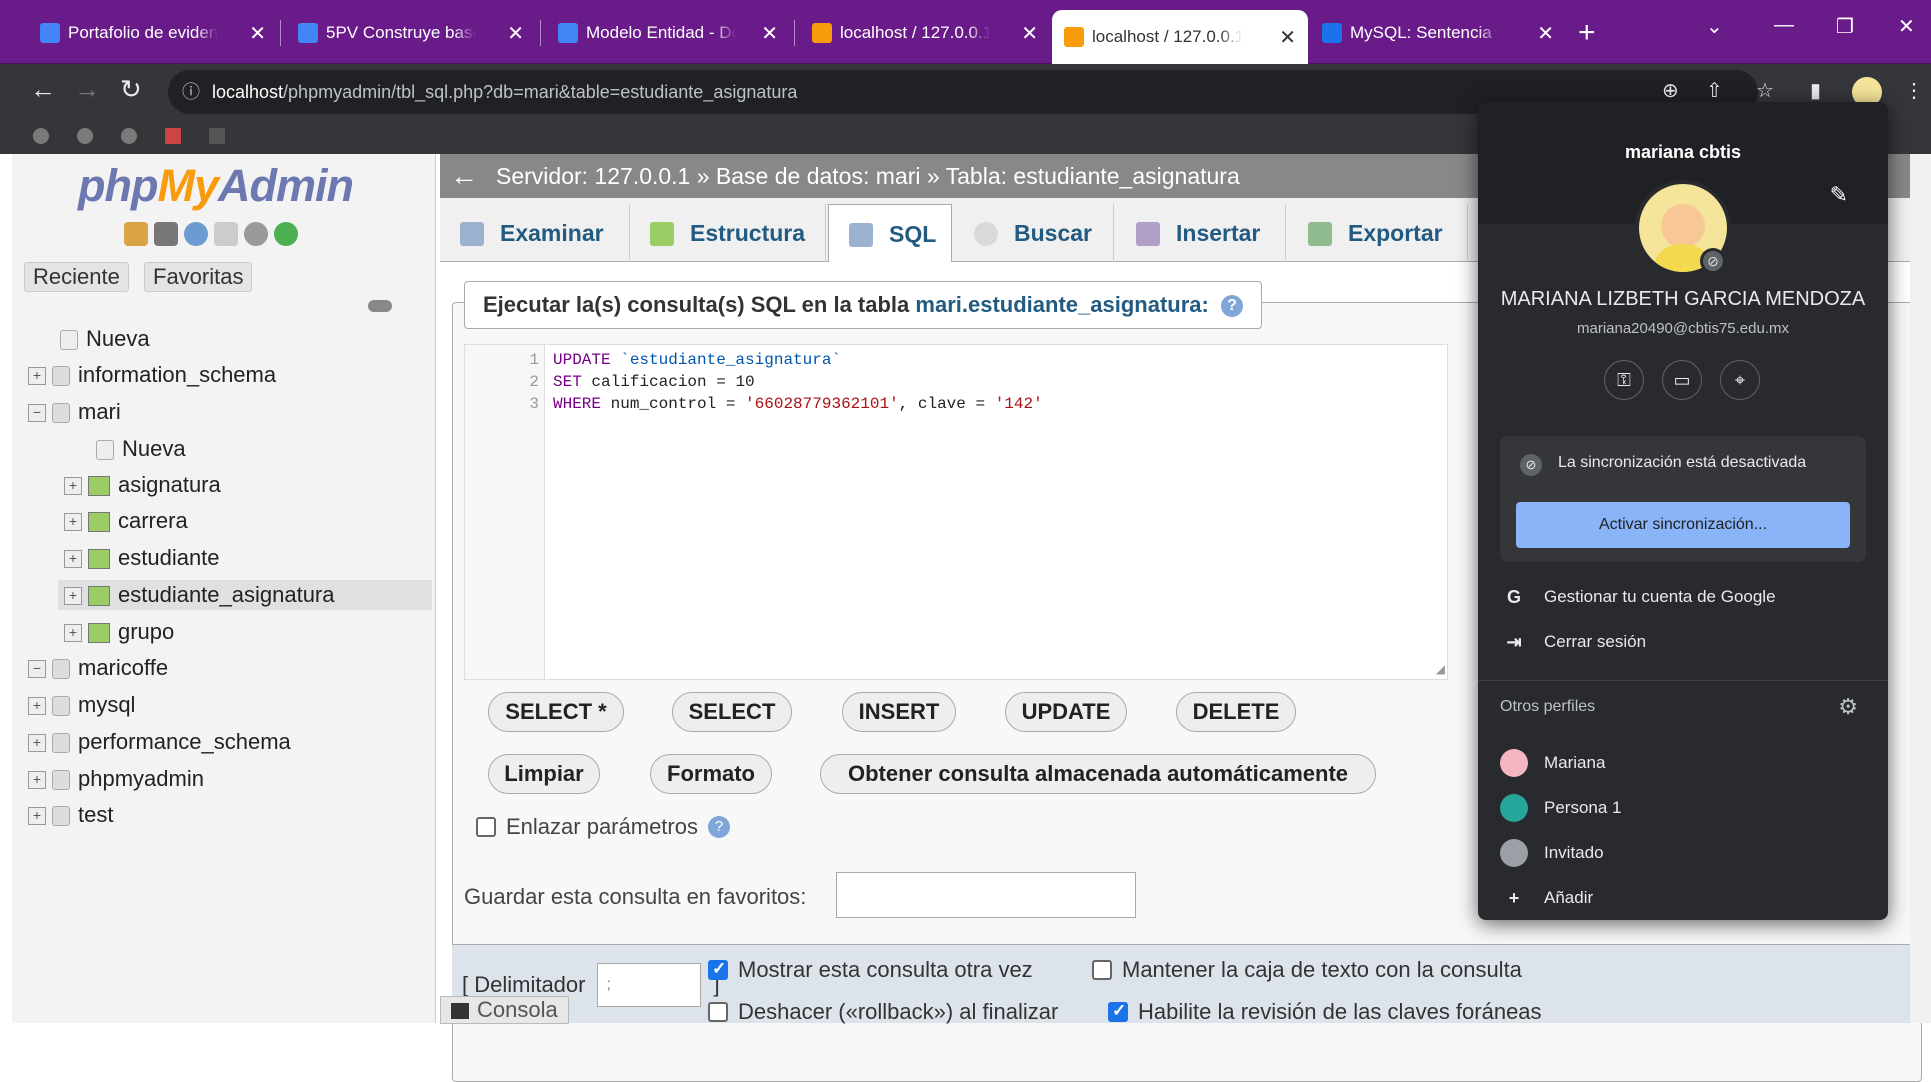 The width and height of the screenshot is (1931, 1082). I want to click on new-tab-icon: +, so click(1587, 33).